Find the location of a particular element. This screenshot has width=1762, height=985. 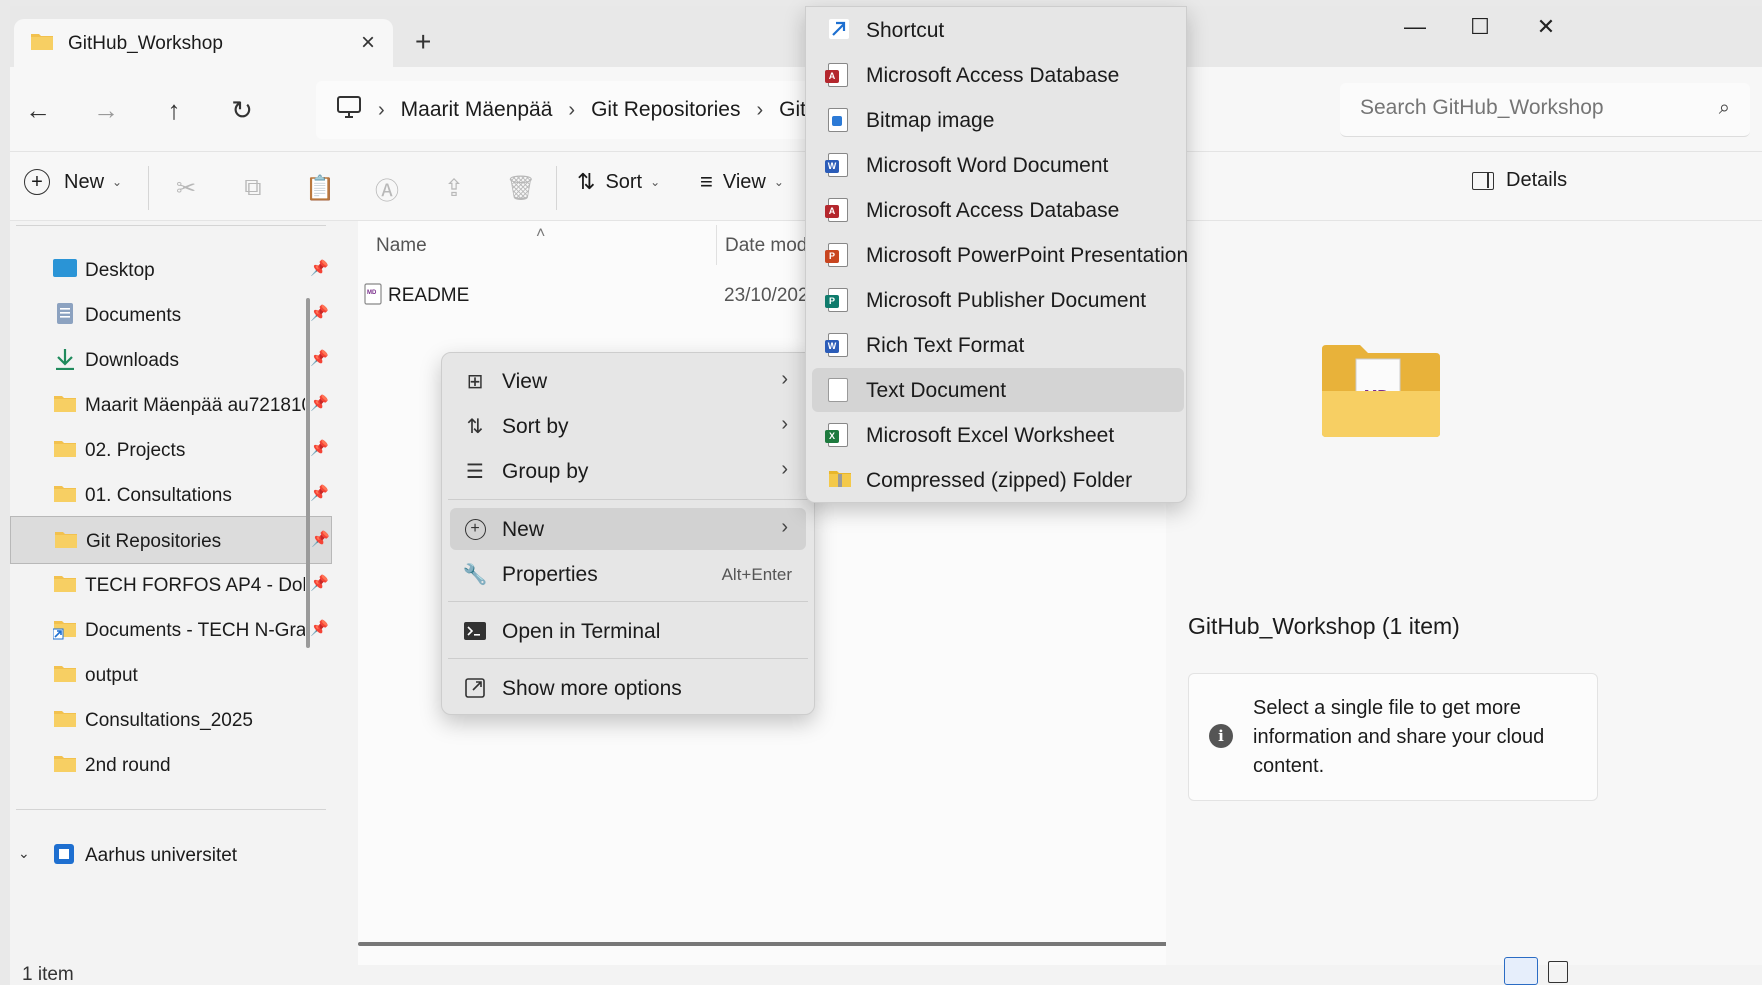

search-icon: ⌕ is located at coordinates (1724, 108).